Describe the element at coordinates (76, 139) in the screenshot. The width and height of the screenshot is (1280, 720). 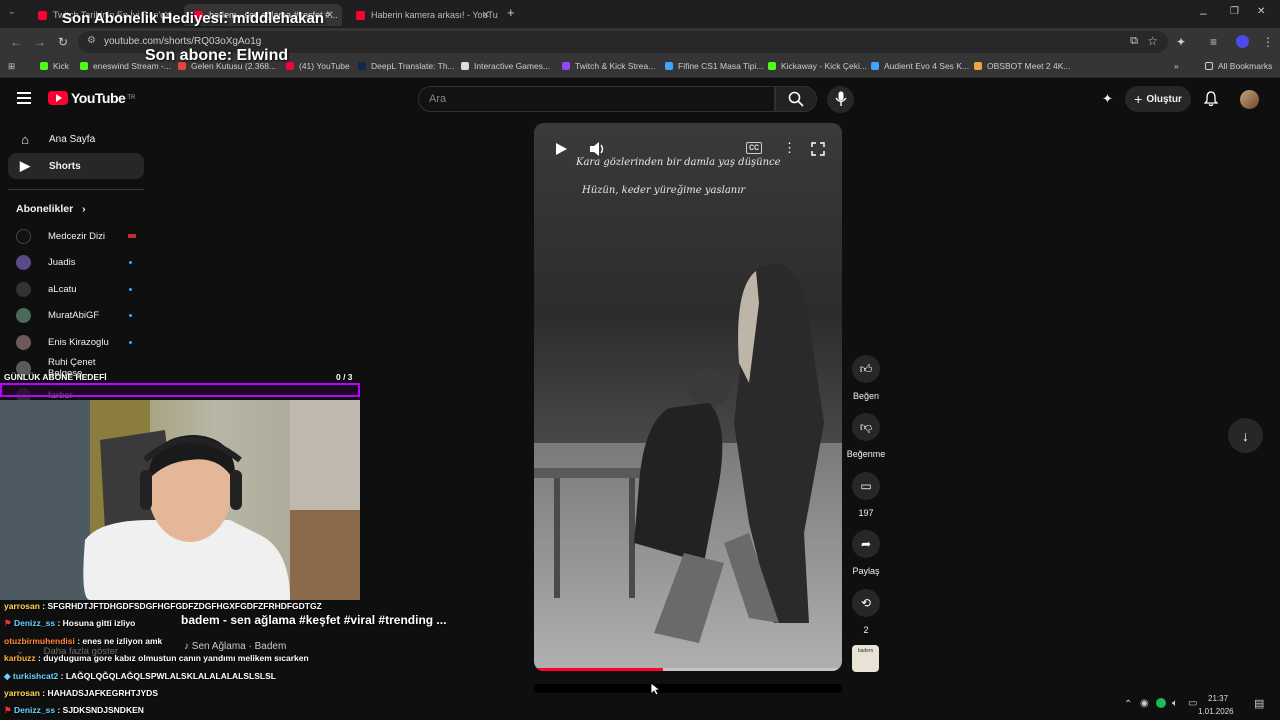
I see `sidebar-item-home: ⌂ Ana Sayfa` at that location.